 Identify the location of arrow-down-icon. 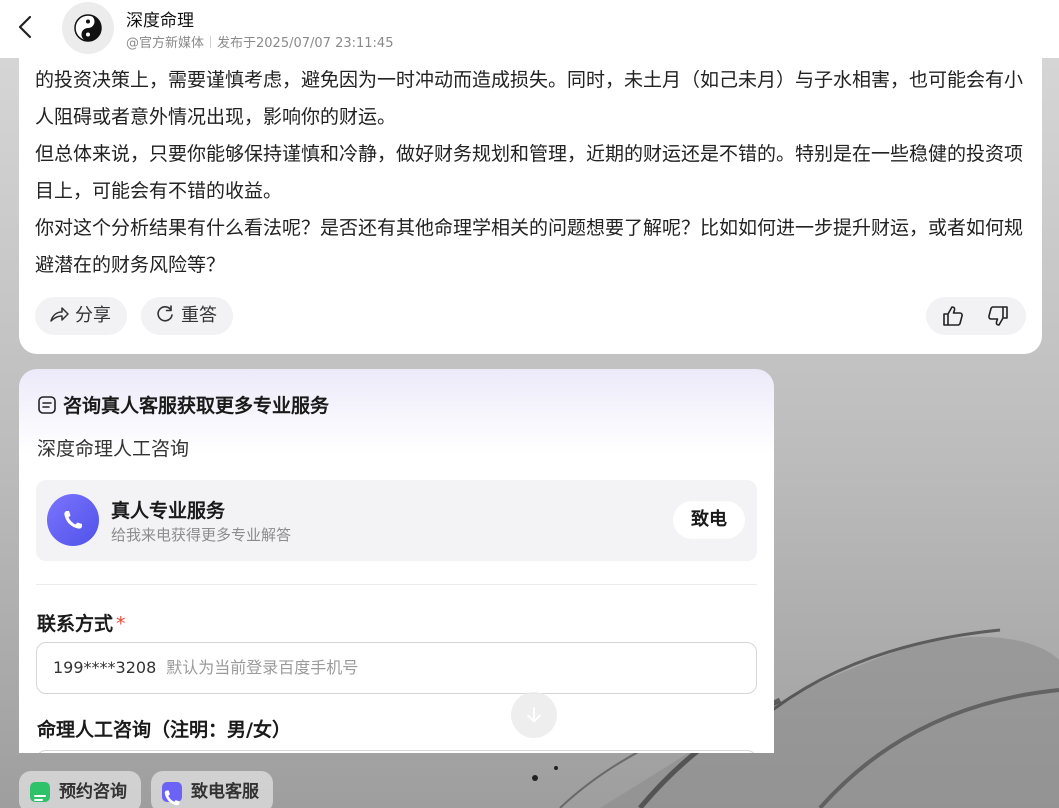
(534, 715).